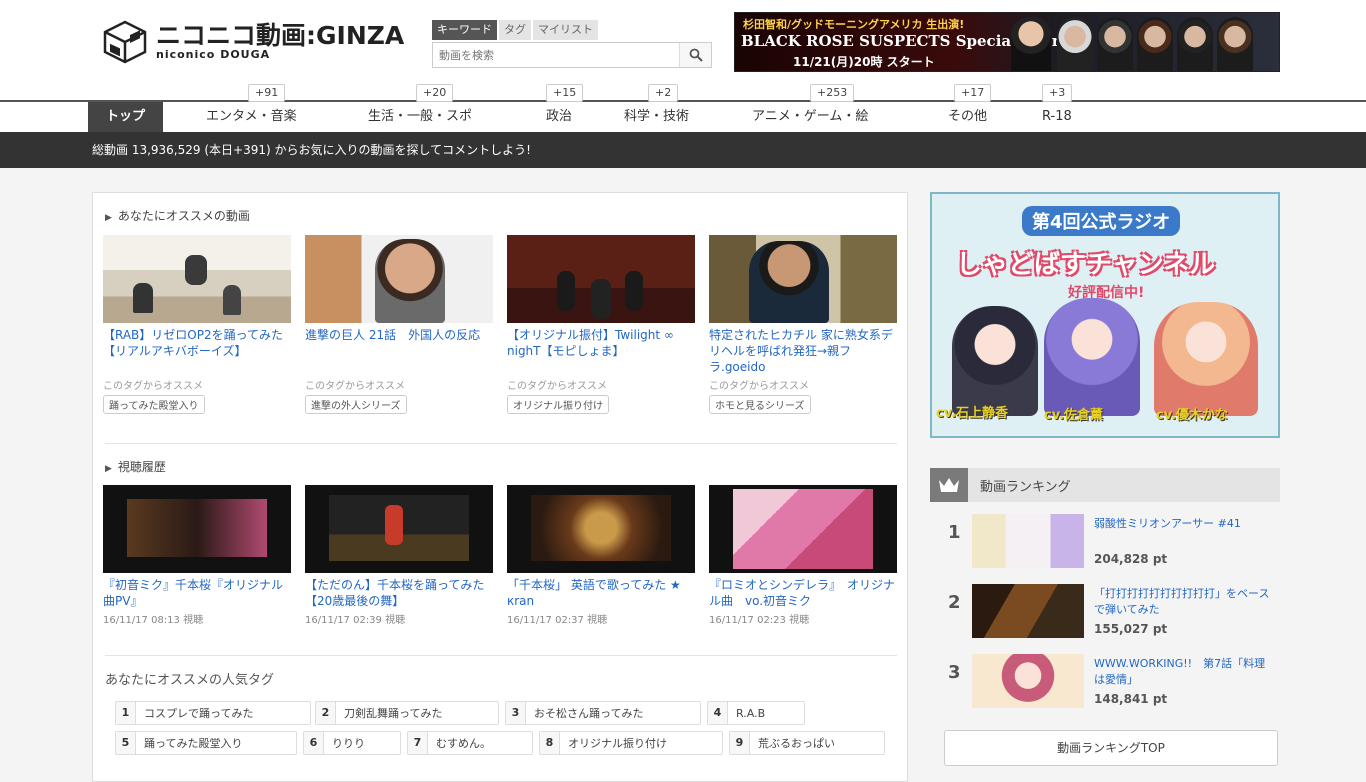 The width and height of the screenshot is (1366, 782). What do you see at coordinates (603, 713) in the screenshot?
I see `popular-tag: 3 おそ松さん踊ってみた` at bounding box center [603, 713].